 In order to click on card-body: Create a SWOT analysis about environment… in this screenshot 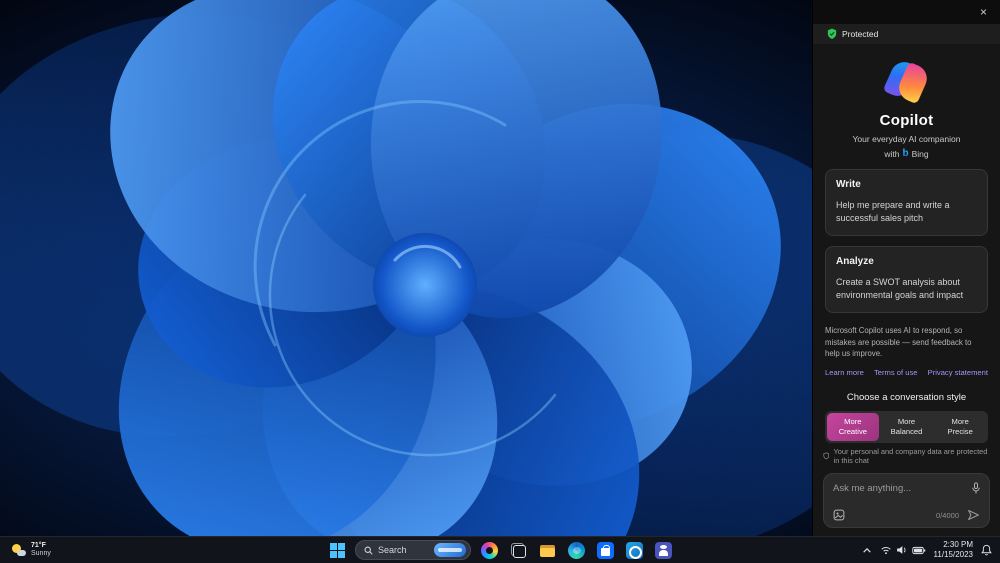, I will do `click(900, 288)`.